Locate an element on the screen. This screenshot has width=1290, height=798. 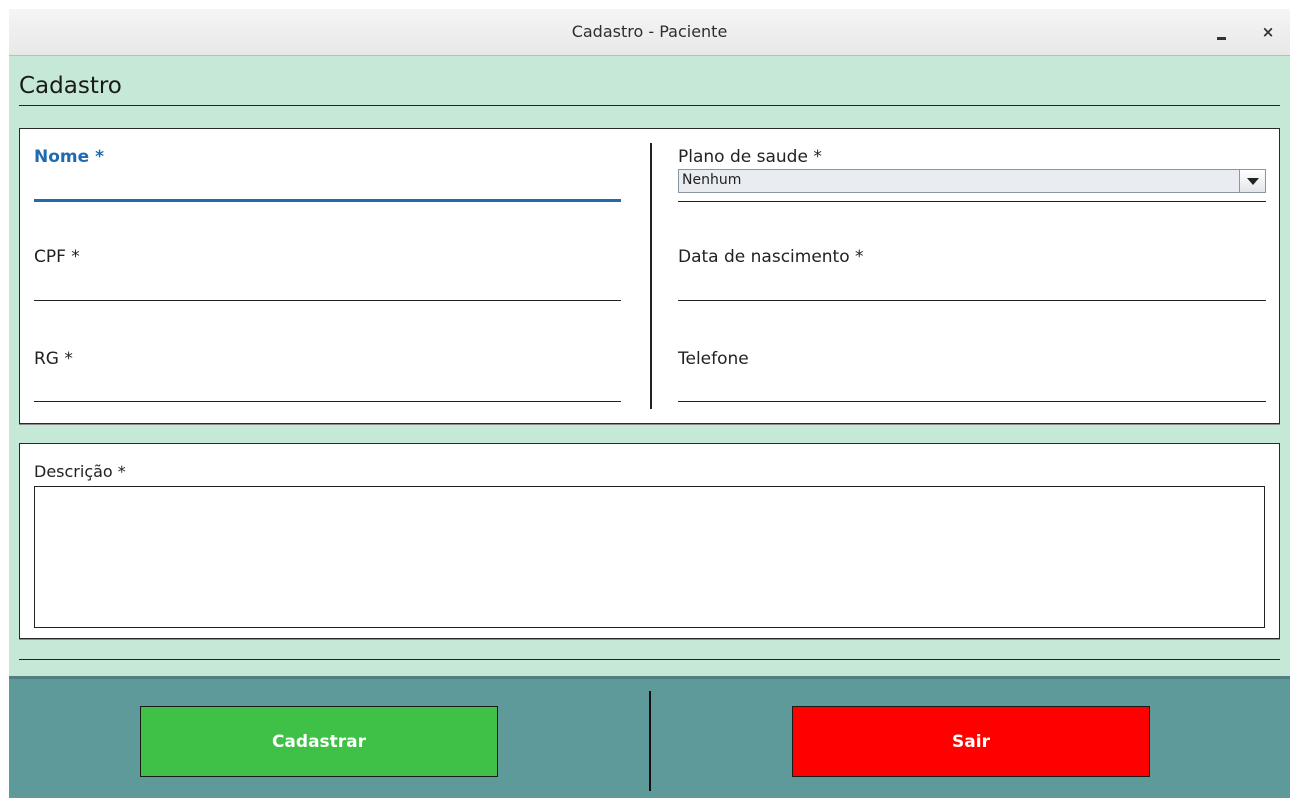
plano-select: Nenhum is located at coordinates (972, 181).